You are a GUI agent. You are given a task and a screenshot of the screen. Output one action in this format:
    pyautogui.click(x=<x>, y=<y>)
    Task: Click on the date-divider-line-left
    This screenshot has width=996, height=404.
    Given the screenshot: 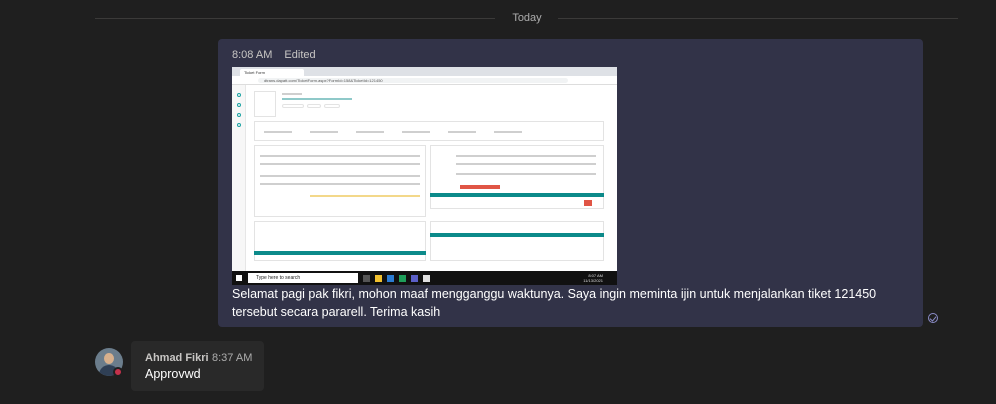 What is the action you would take?
    pyautogui.click(x=295, y=18)
    